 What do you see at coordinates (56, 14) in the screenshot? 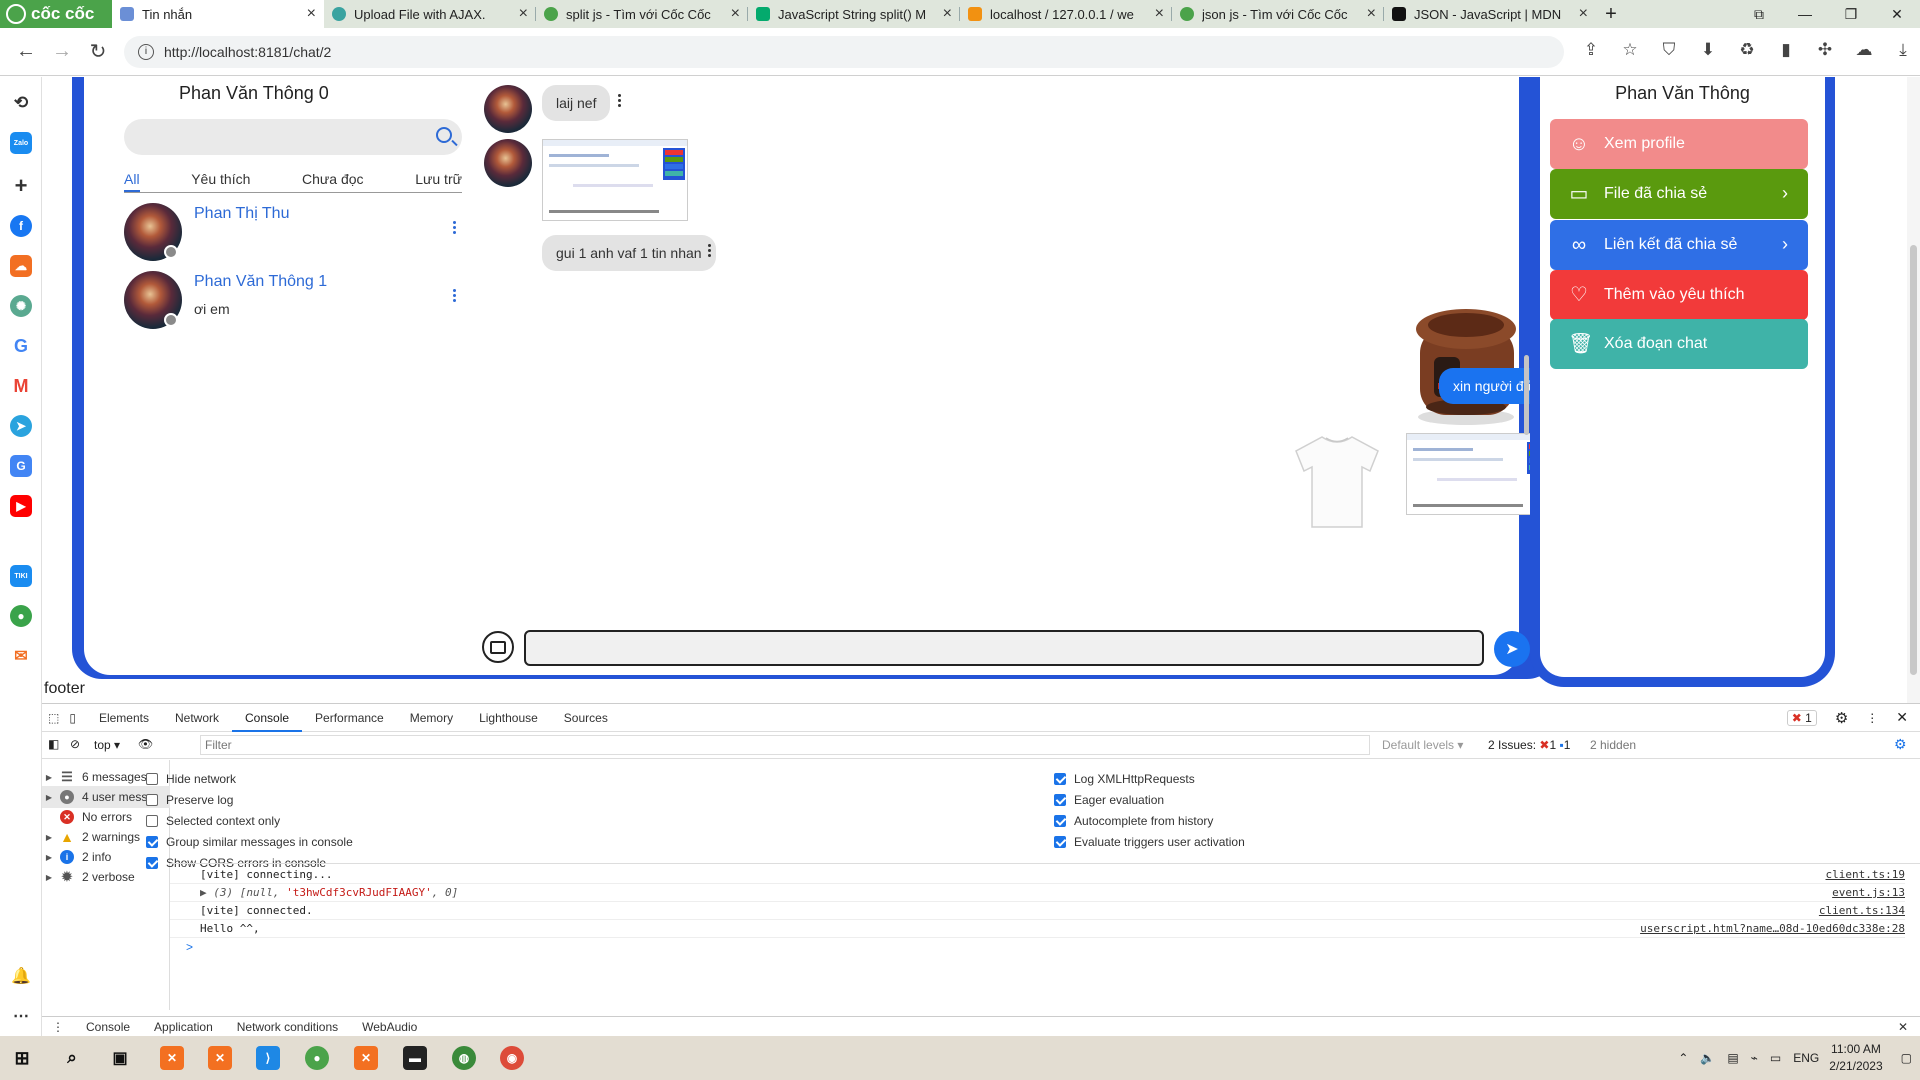
I see `coccoc-brand: cốc cốc` at bounding box center [56, 14].